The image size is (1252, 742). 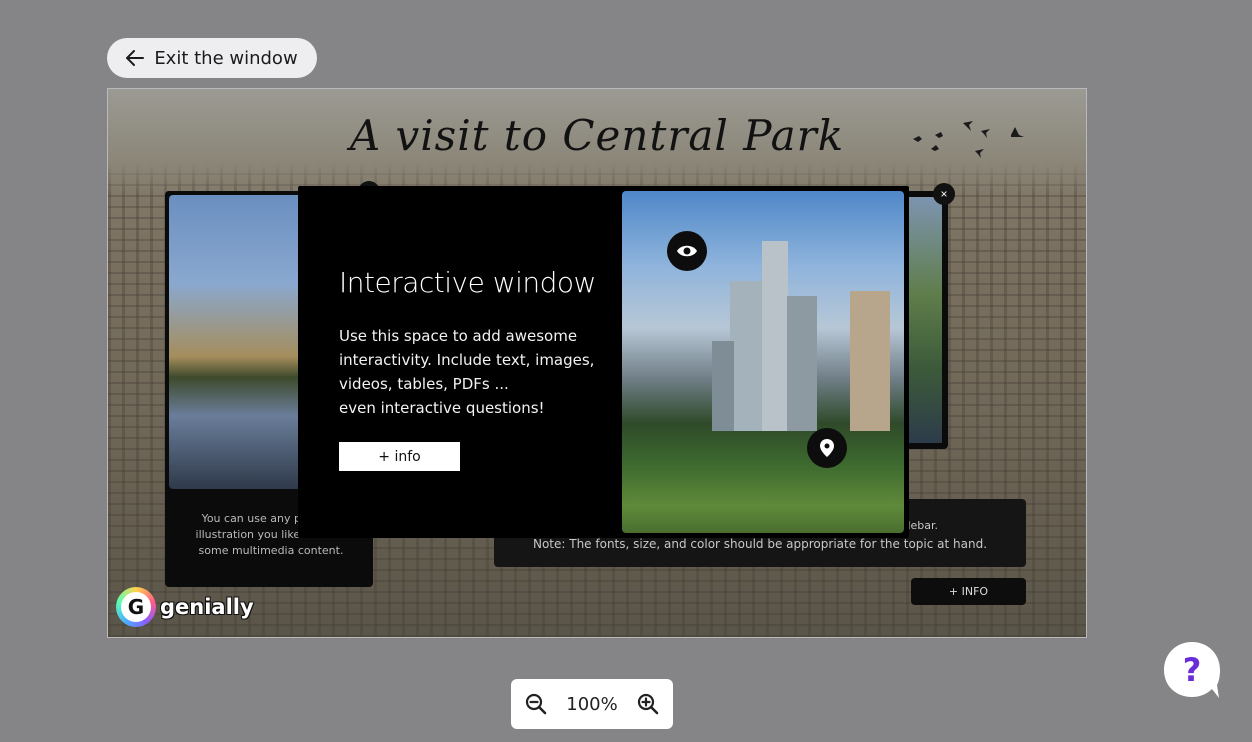 What do you see at coordinates (968, 139) in the screenshot?
I see `birds-icon` at bounding box center [968, 139].